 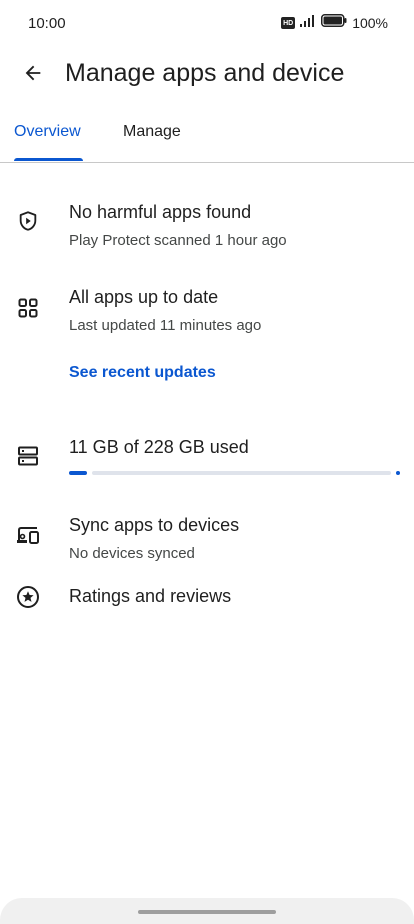 I want to click on status-icons: HD 100%, so click(x=334, y=23).